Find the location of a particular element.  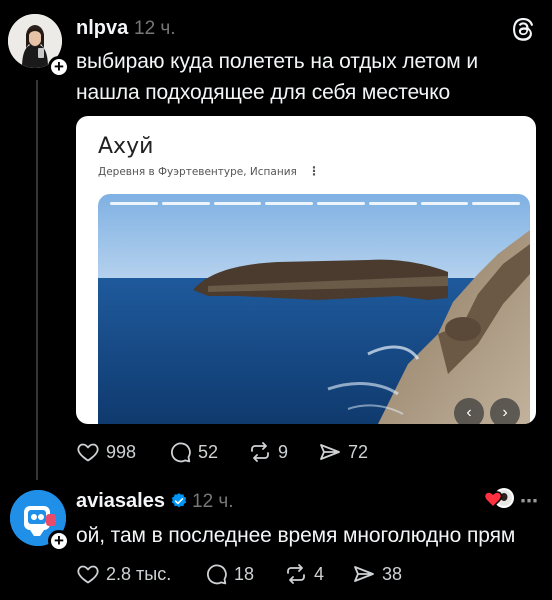

share-count: 38 is located at coordinates (392, 573).